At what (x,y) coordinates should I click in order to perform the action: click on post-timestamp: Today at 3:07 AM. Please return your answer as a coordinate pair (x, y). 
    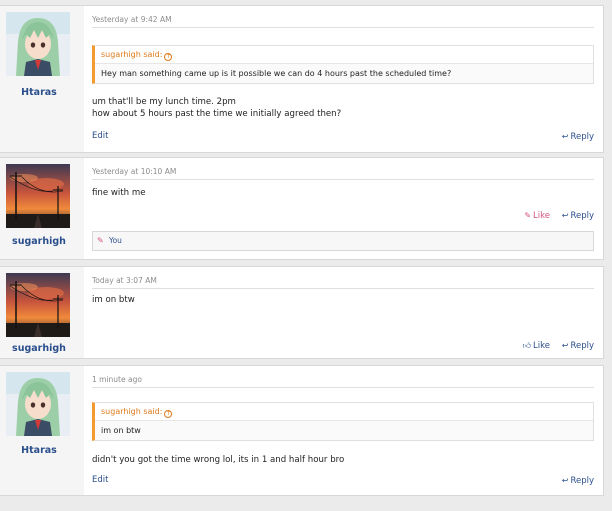
    Looking at the image, I should click on (343, 282).